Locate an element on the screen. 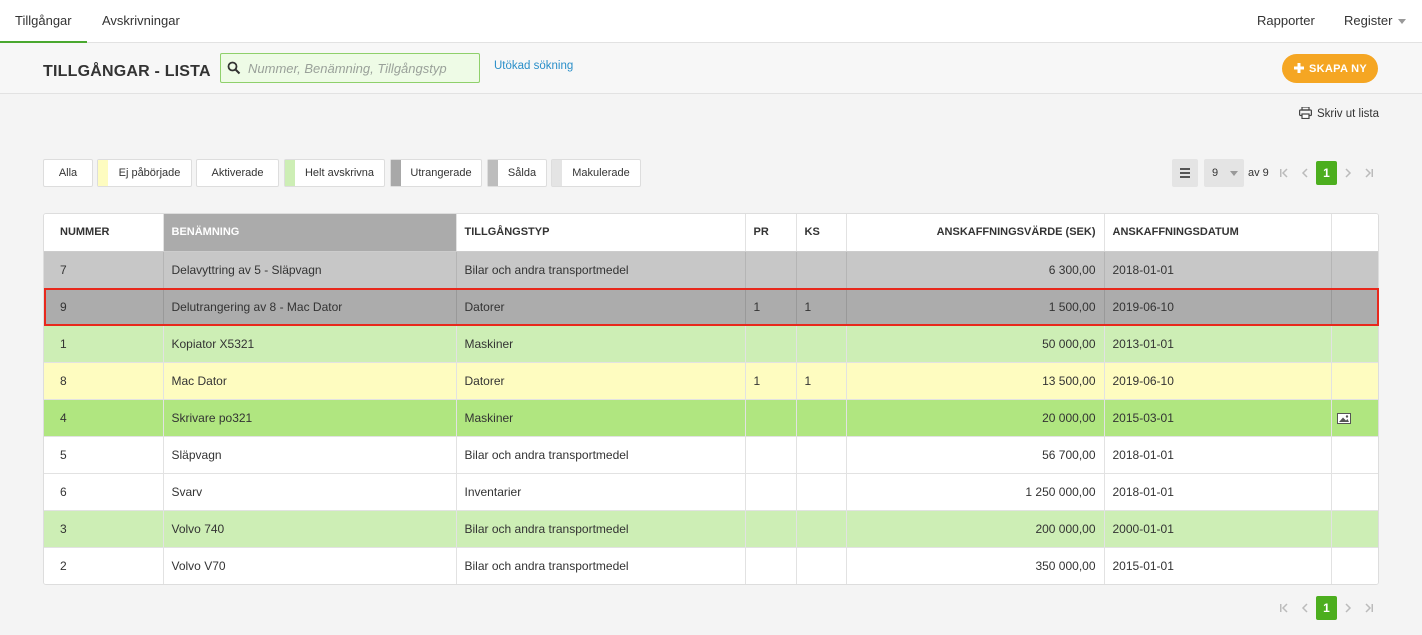  filter-alla: Alla is located at coordinates (68, 173).